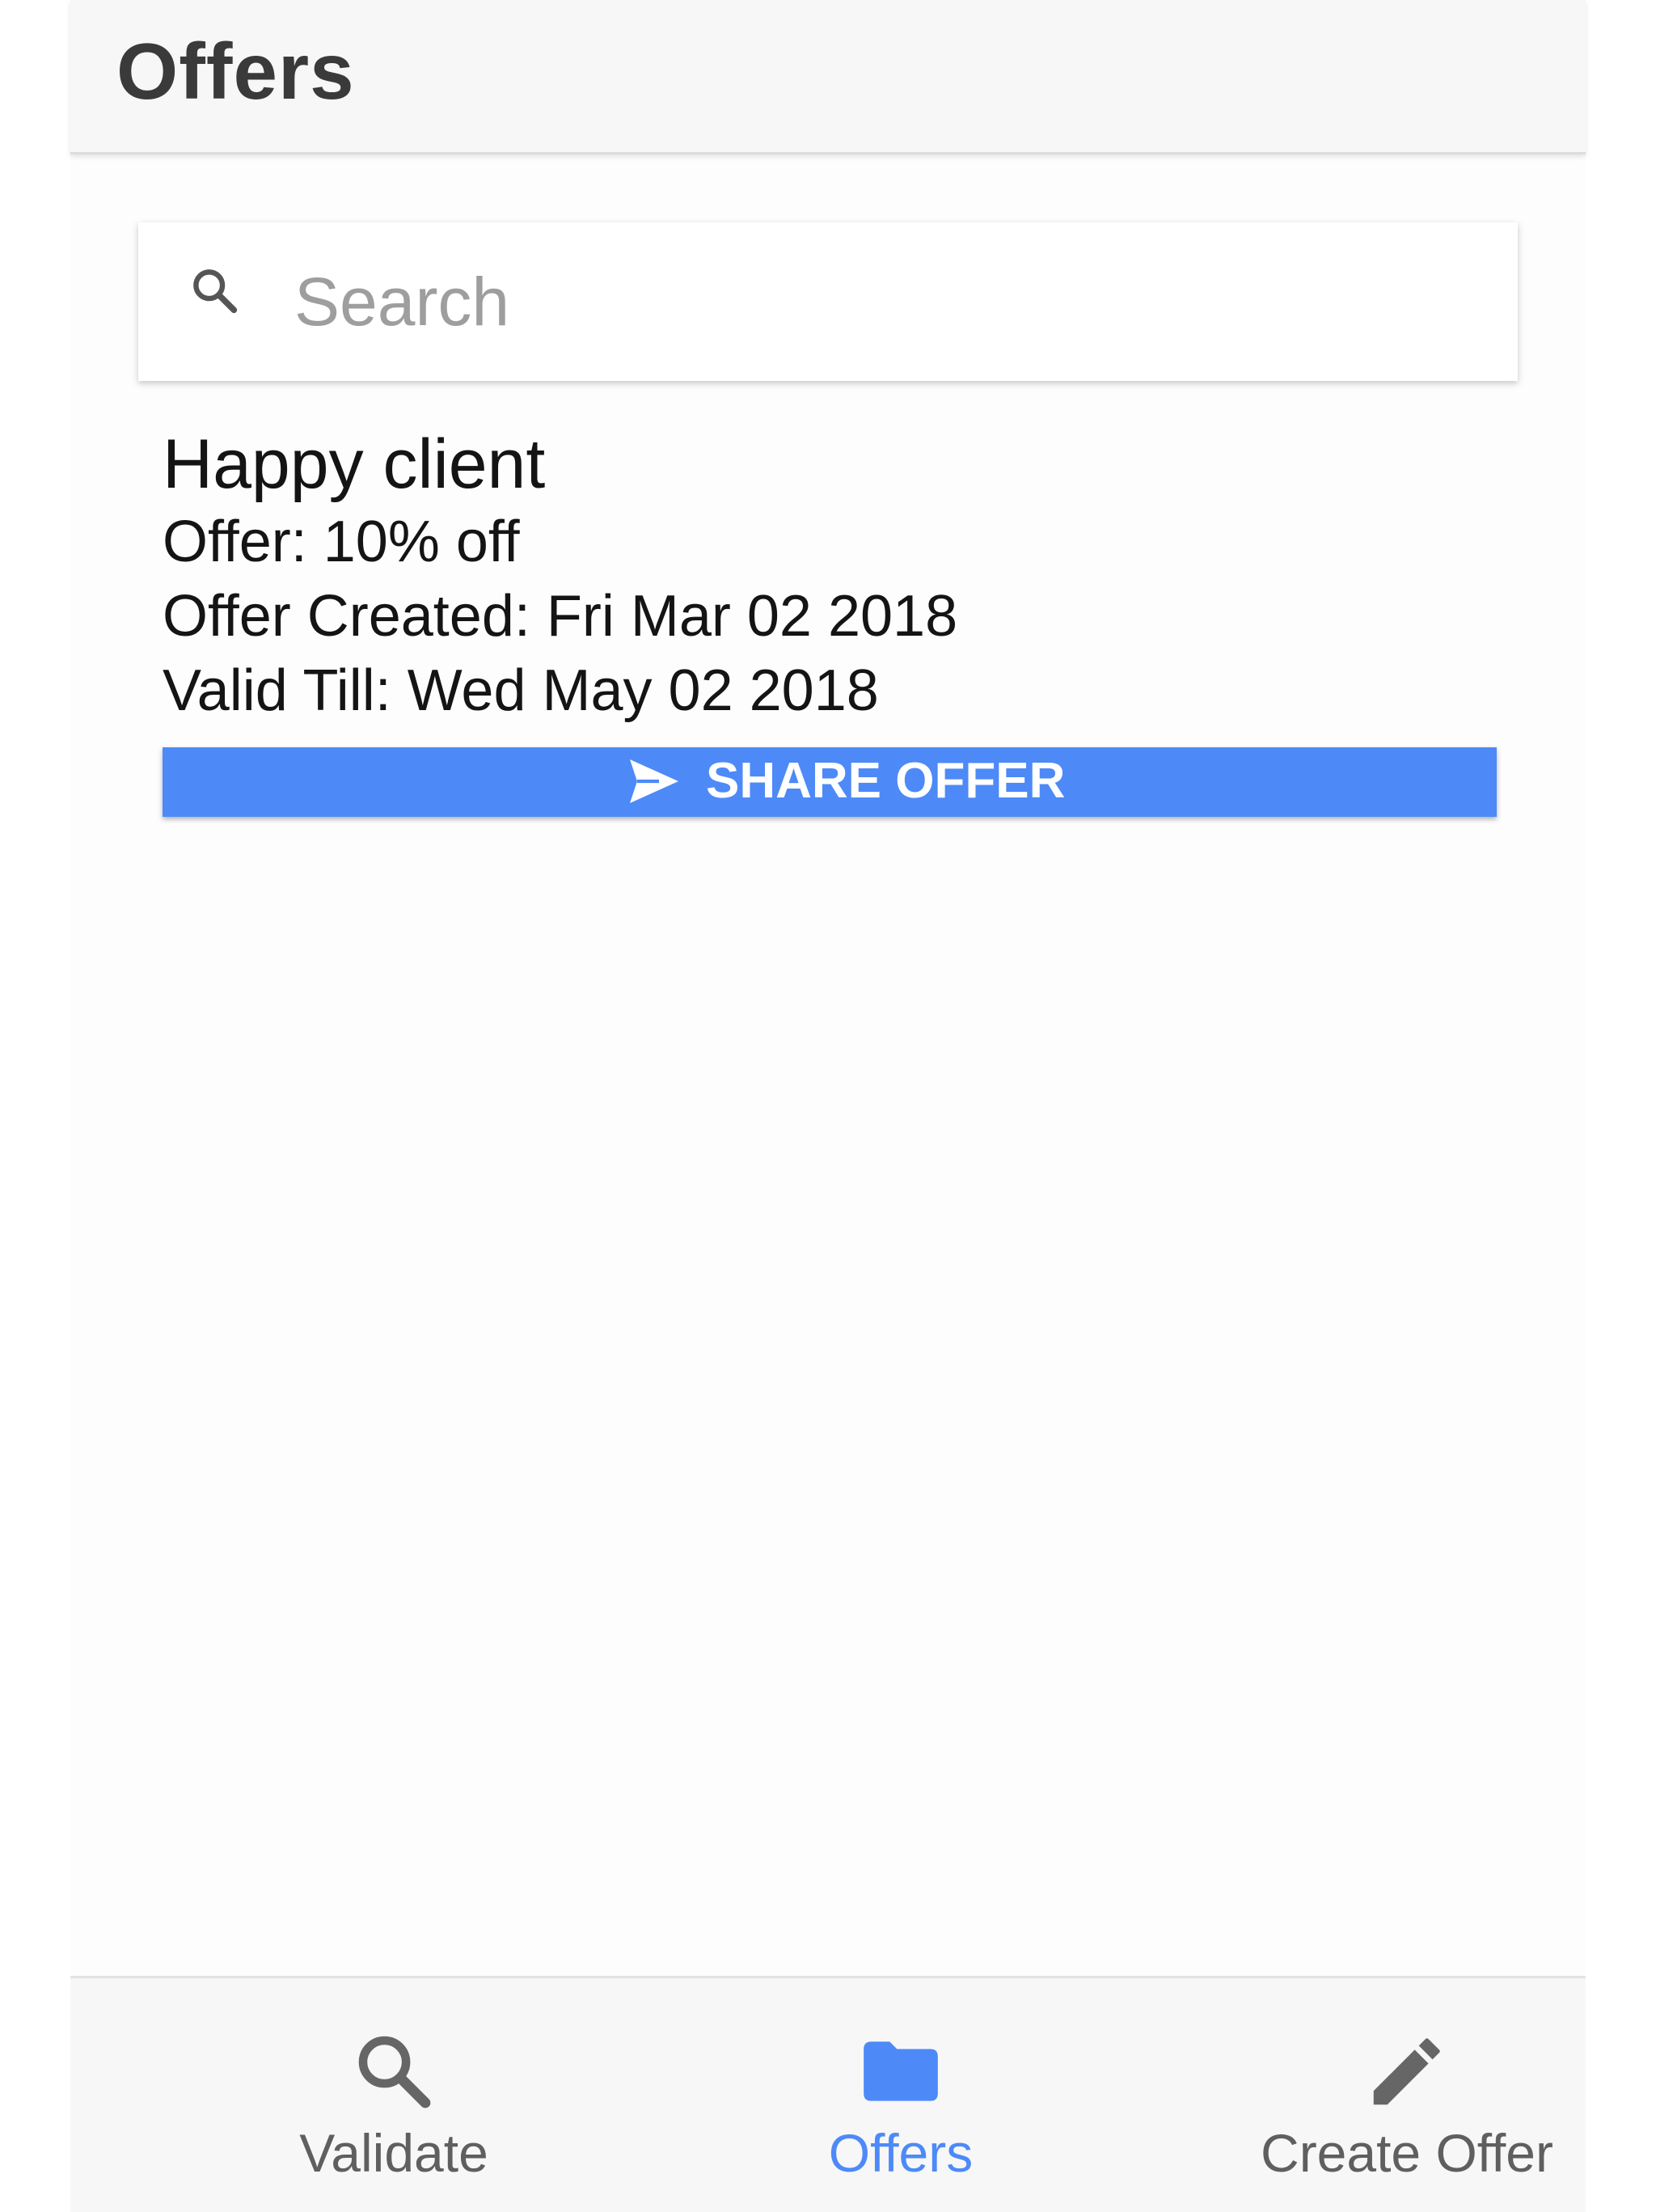 The height and width of the screenshot is (2212, 1656). What do you see at coordinates (654, 781) in the screenshot?
I see `send-icon` at bounding box center [654, 781].